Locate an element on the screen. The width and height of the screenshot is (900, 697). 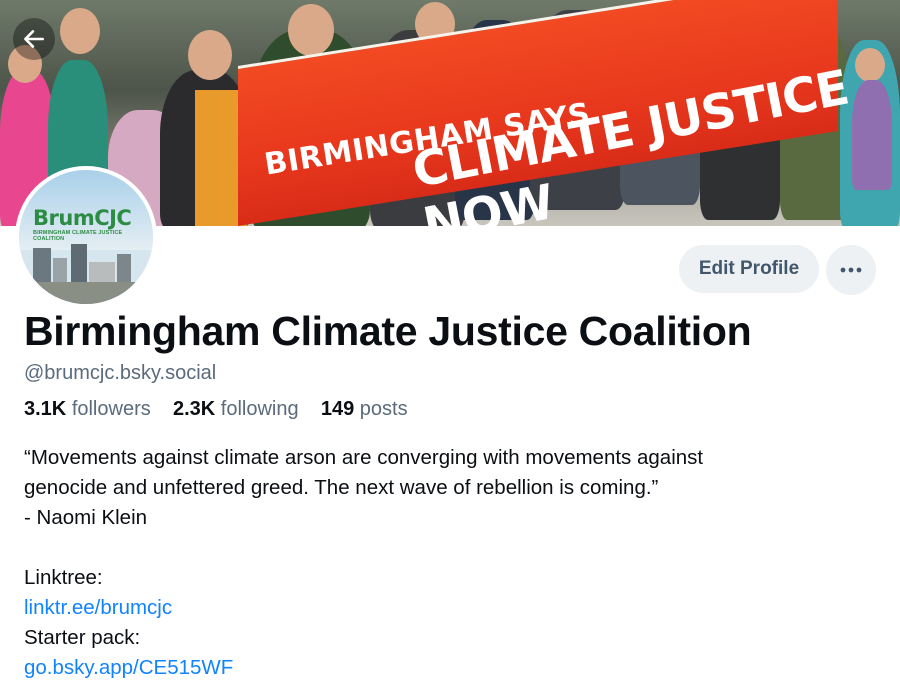
arrow-left-icon is located at coordinates (34, 39).